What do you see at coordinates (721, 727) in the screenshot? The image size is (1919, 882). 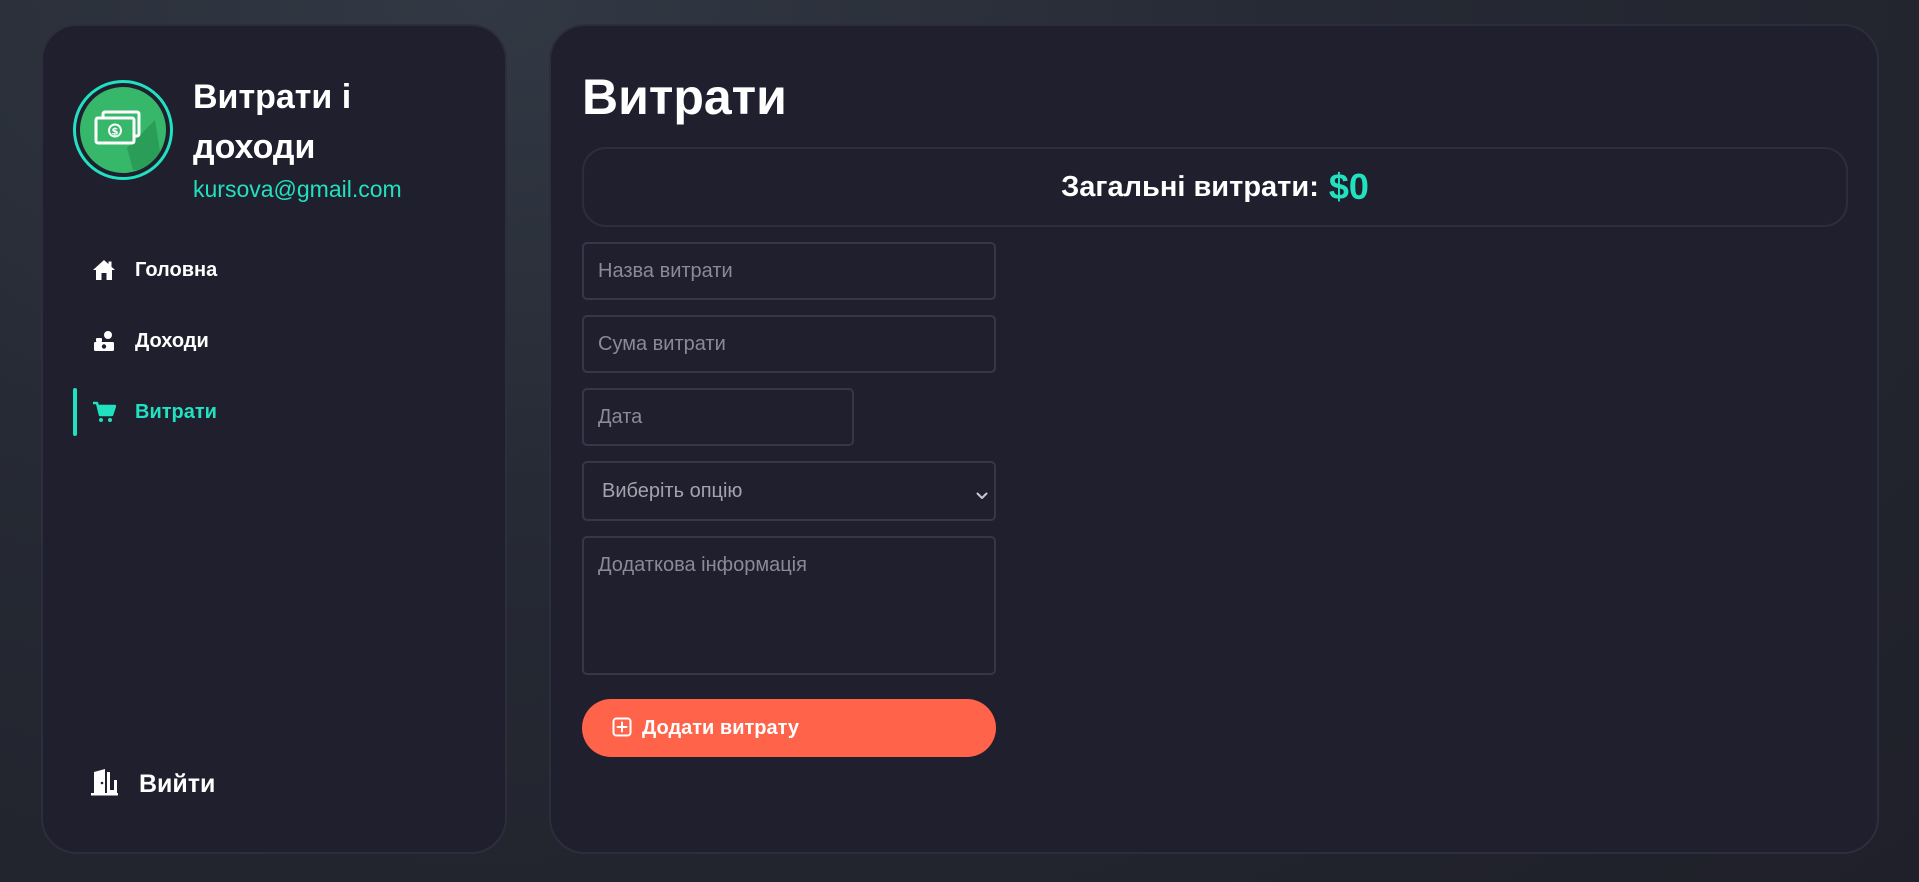 I see `add-expense-label: Додати витрату` at bounding box center [721, 727].